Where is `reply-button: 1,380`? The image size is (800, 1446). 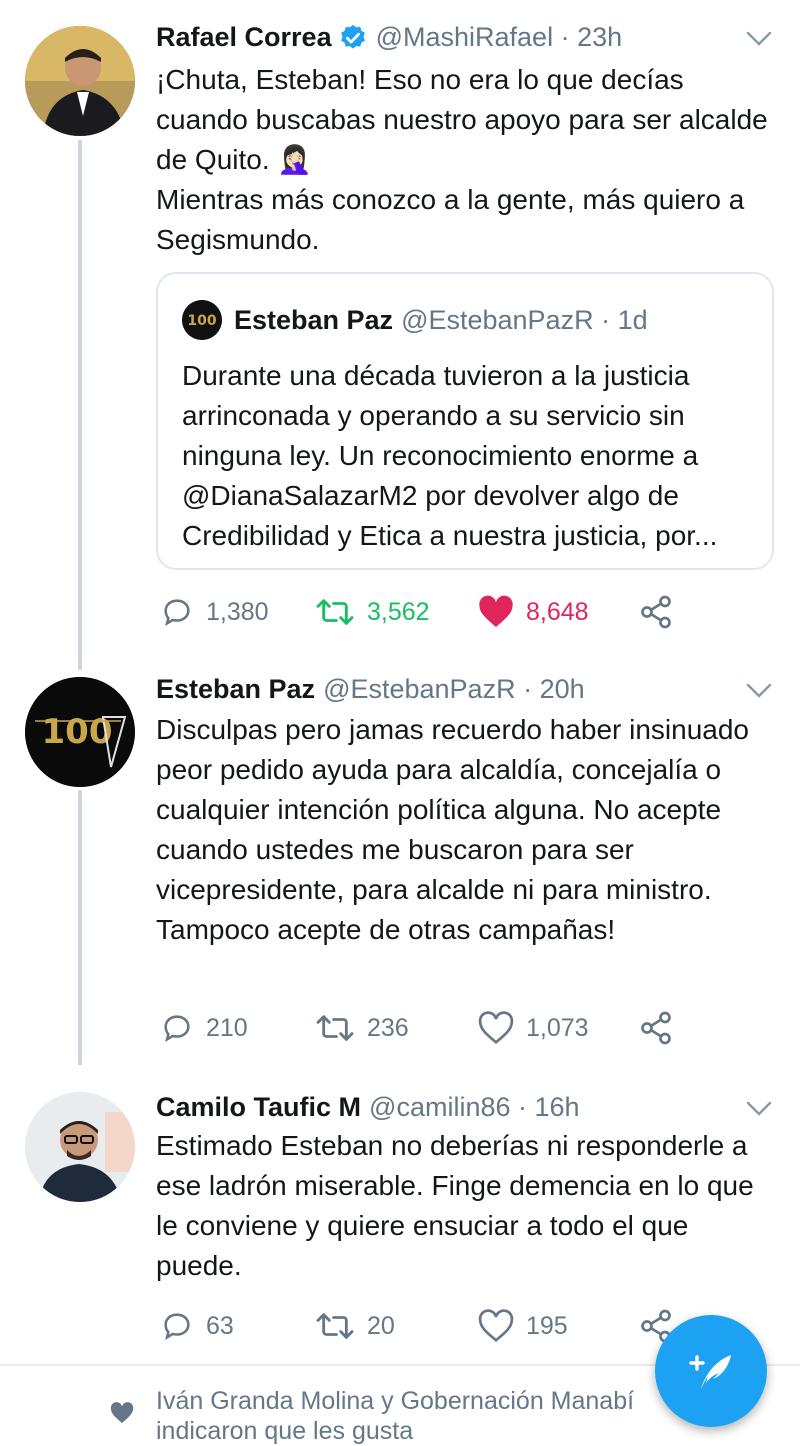 reply-button: 1,380 is located at coordinates (214, 612).